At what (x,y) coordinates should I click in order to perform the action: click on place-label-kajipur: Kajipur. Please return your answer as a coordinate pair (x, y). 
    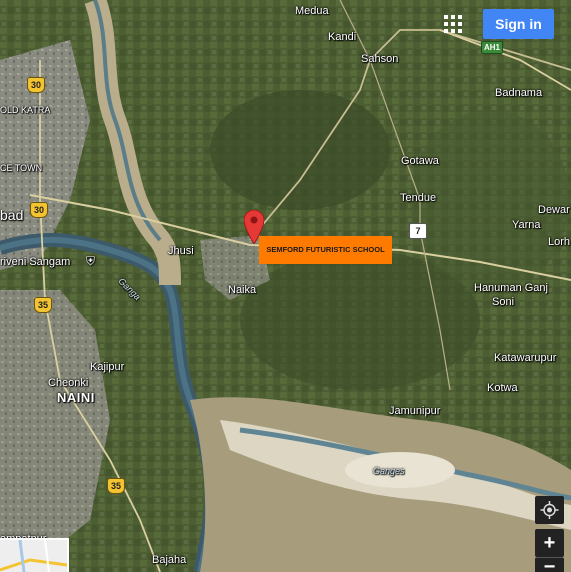
    Looking at the image, I should click on (107, 367).